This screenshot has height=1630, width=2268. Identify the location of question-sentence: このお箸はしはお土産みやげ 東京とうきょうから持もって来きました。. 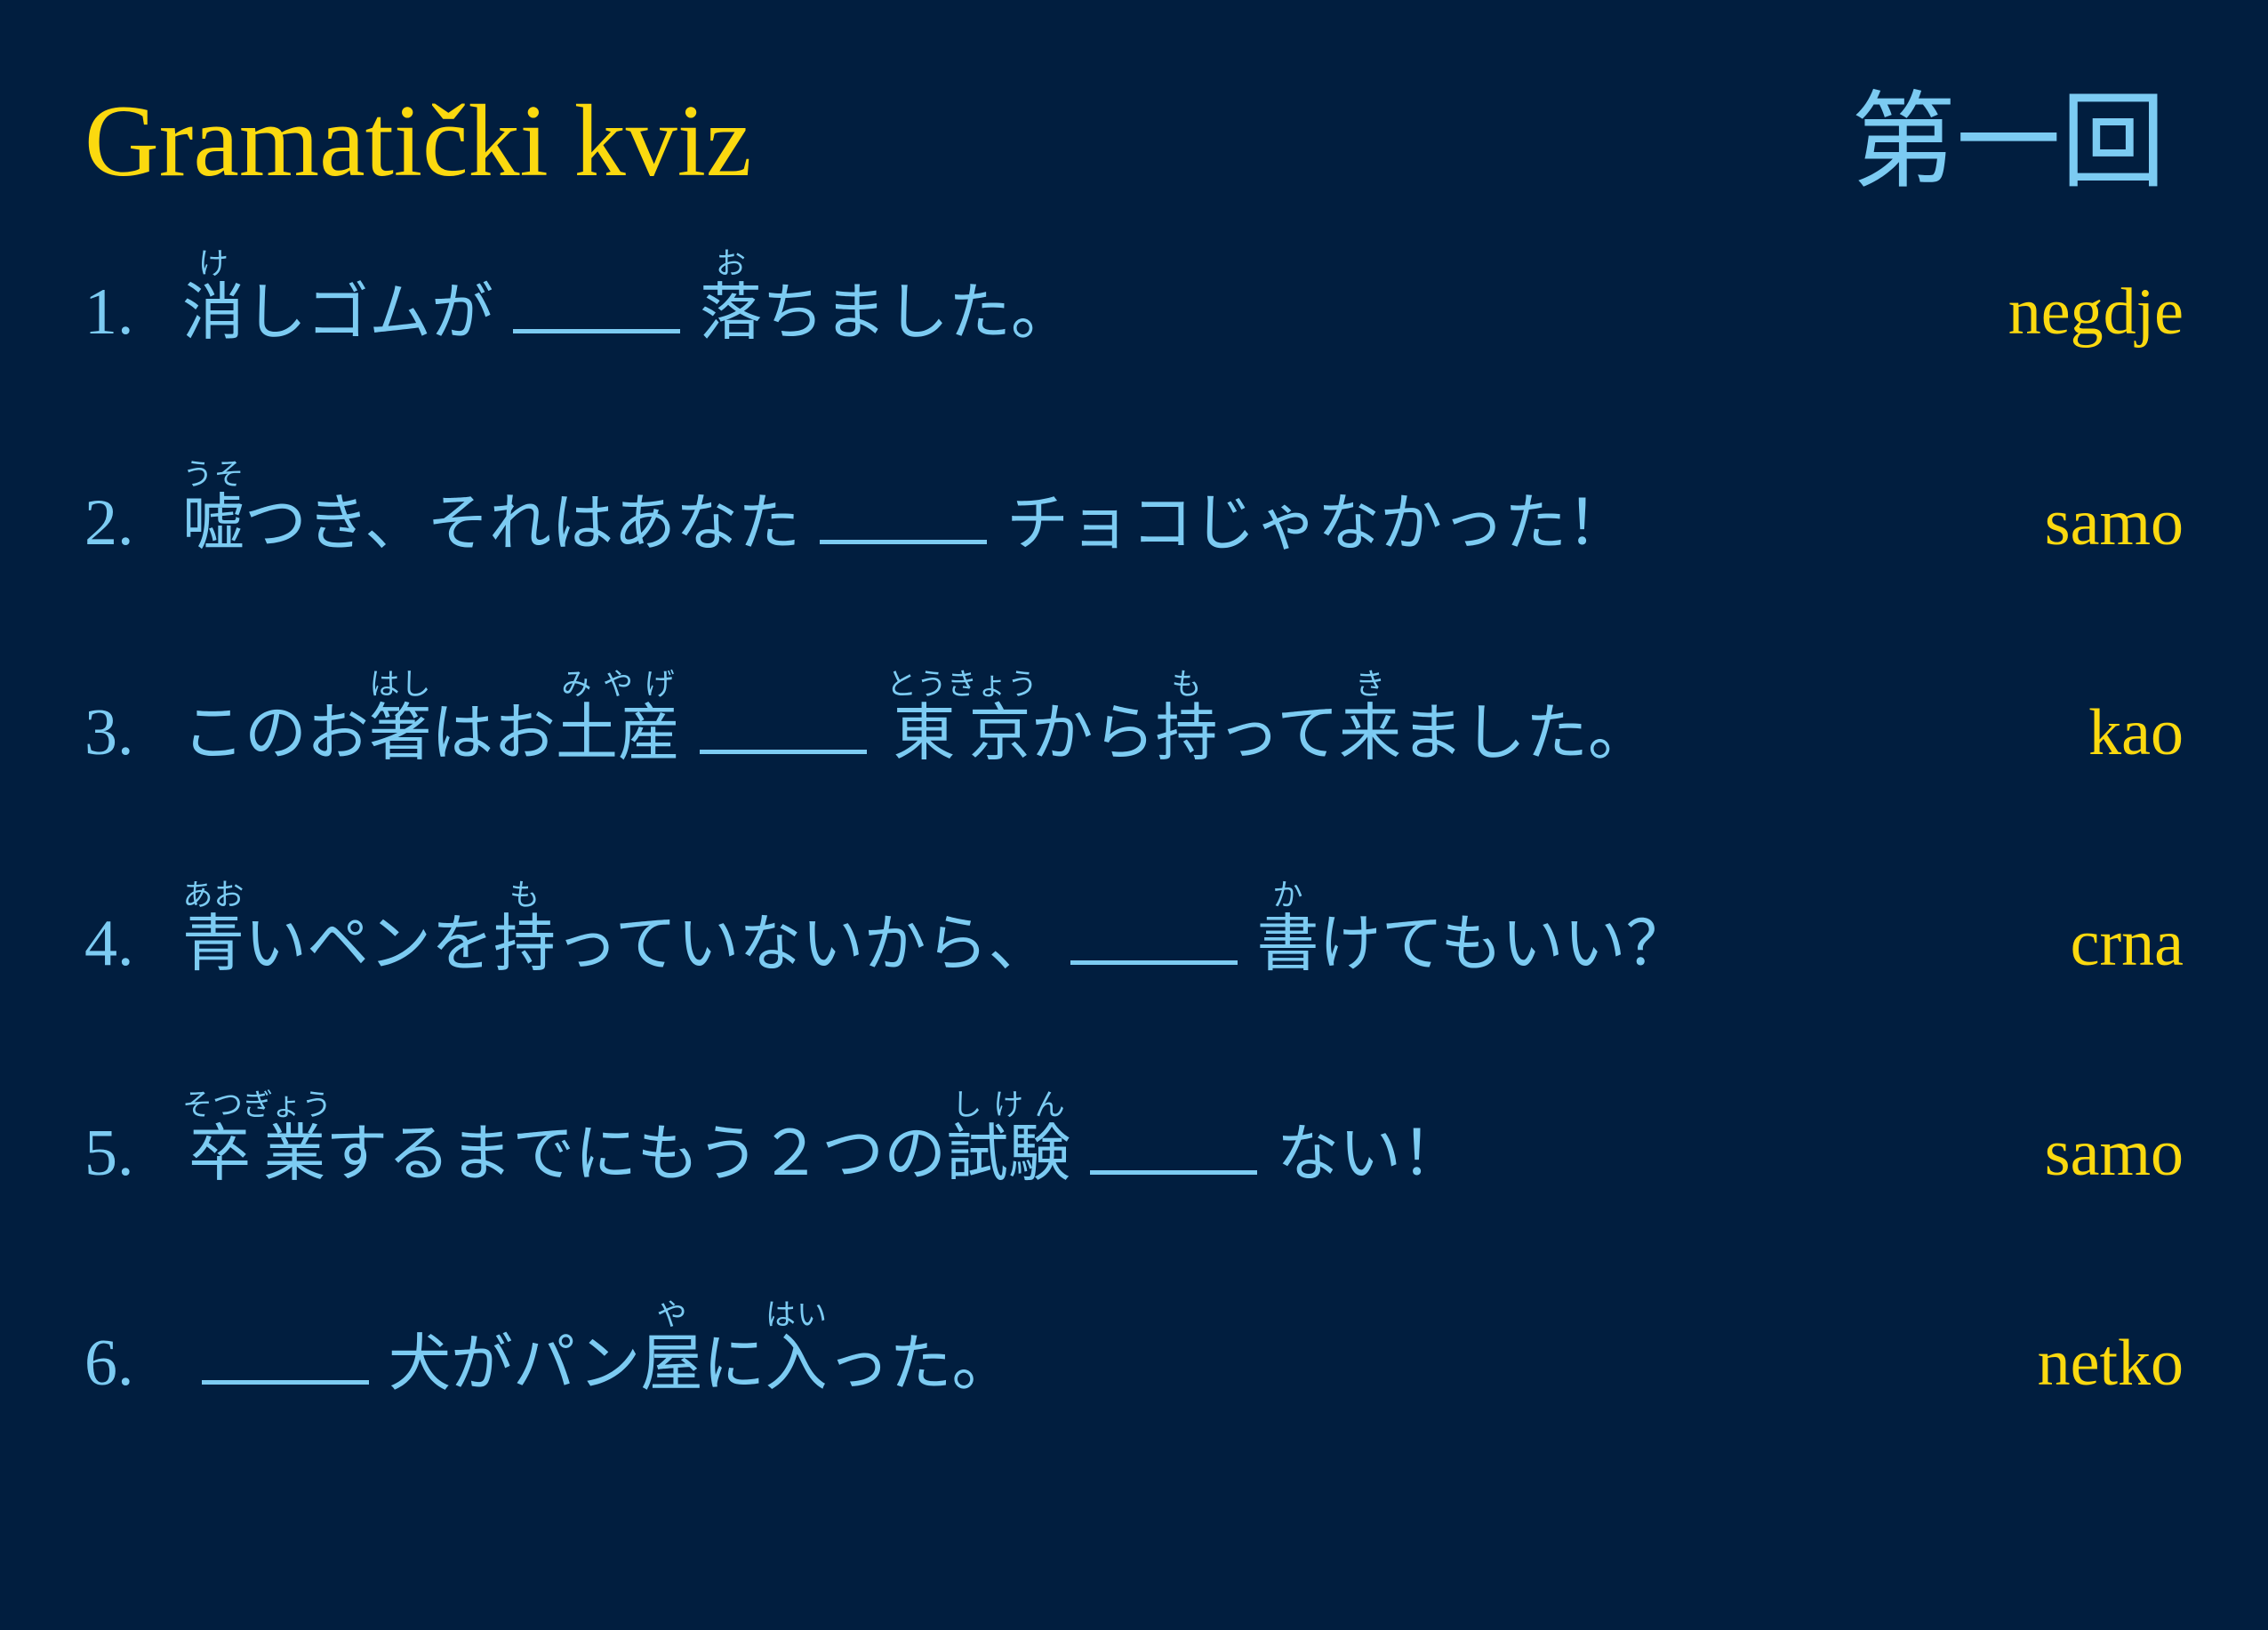
(916, 720).